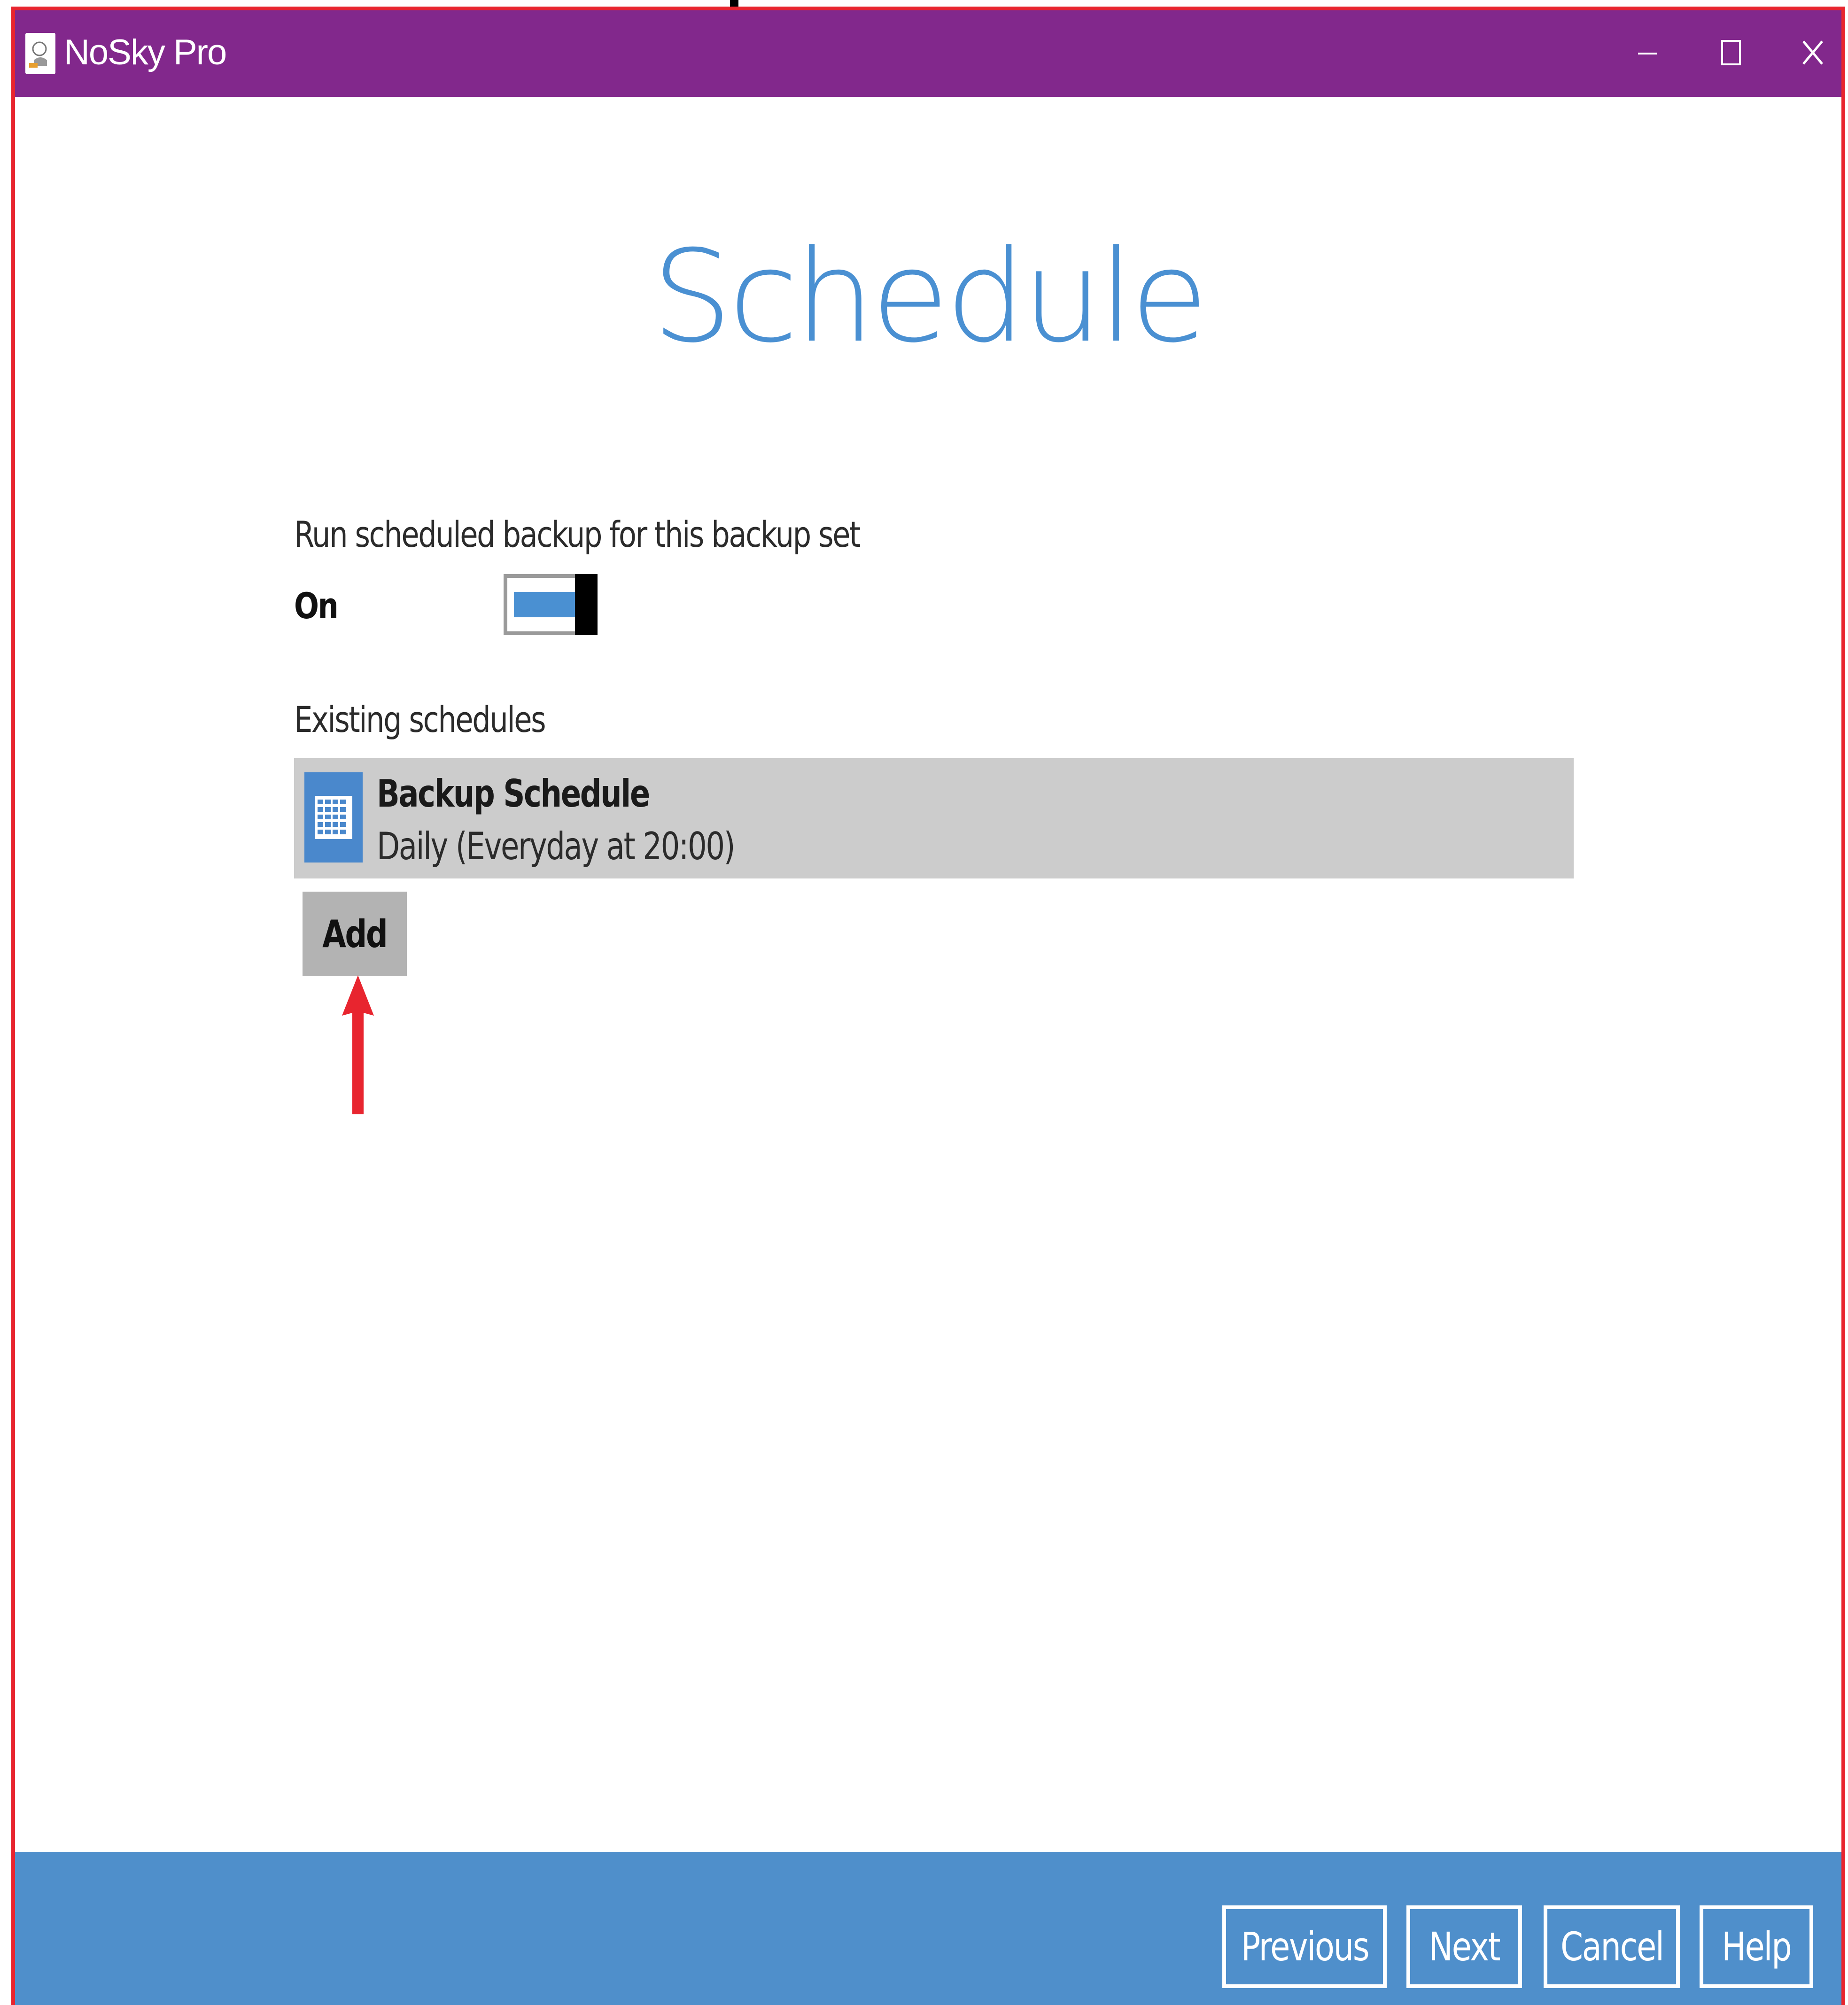 Image resolution: width=1848 pixels, height=2005 pixels. I want to click on close-button, so click(1813, 52).